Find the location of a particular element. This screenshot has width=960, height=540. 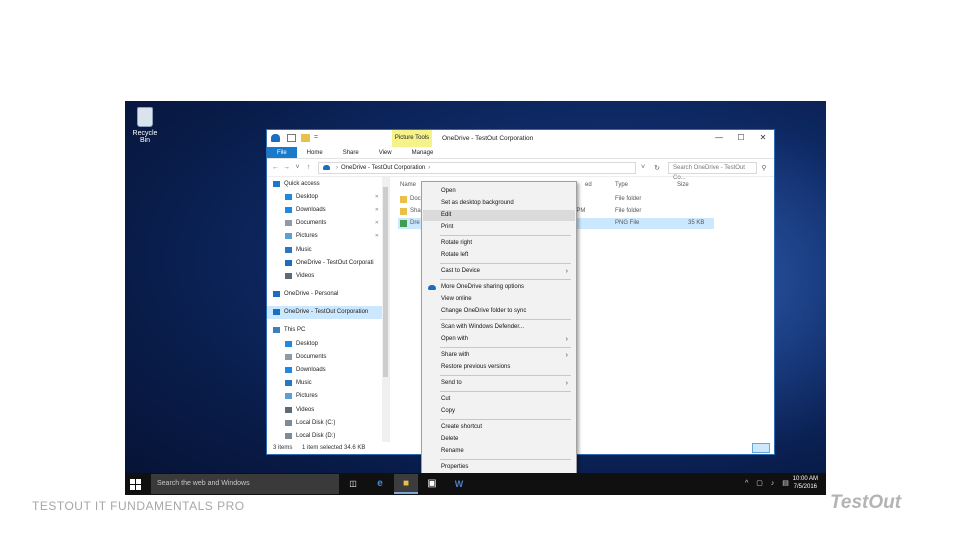

nav-scrollbar is located at coordinates (385, 309).